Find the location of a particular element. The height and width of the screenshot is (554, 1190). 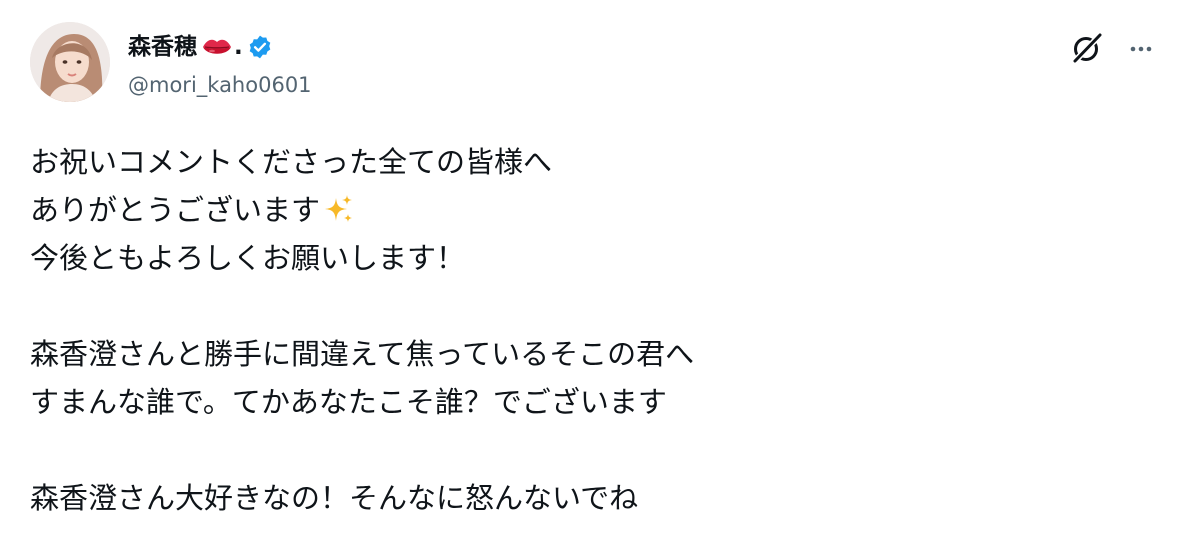

author-handle: @mori_kaho0601 is located at coordinates (220, 85).